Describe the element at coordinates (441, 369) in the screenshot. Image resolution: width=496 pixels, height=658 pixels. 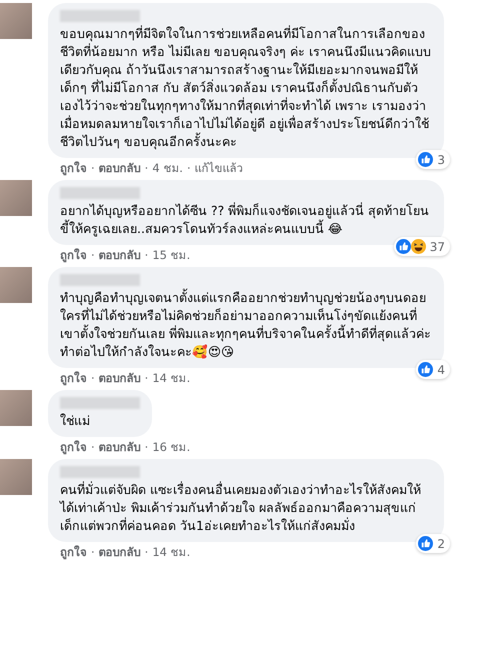
I see `reaction-count: 4` at that location.